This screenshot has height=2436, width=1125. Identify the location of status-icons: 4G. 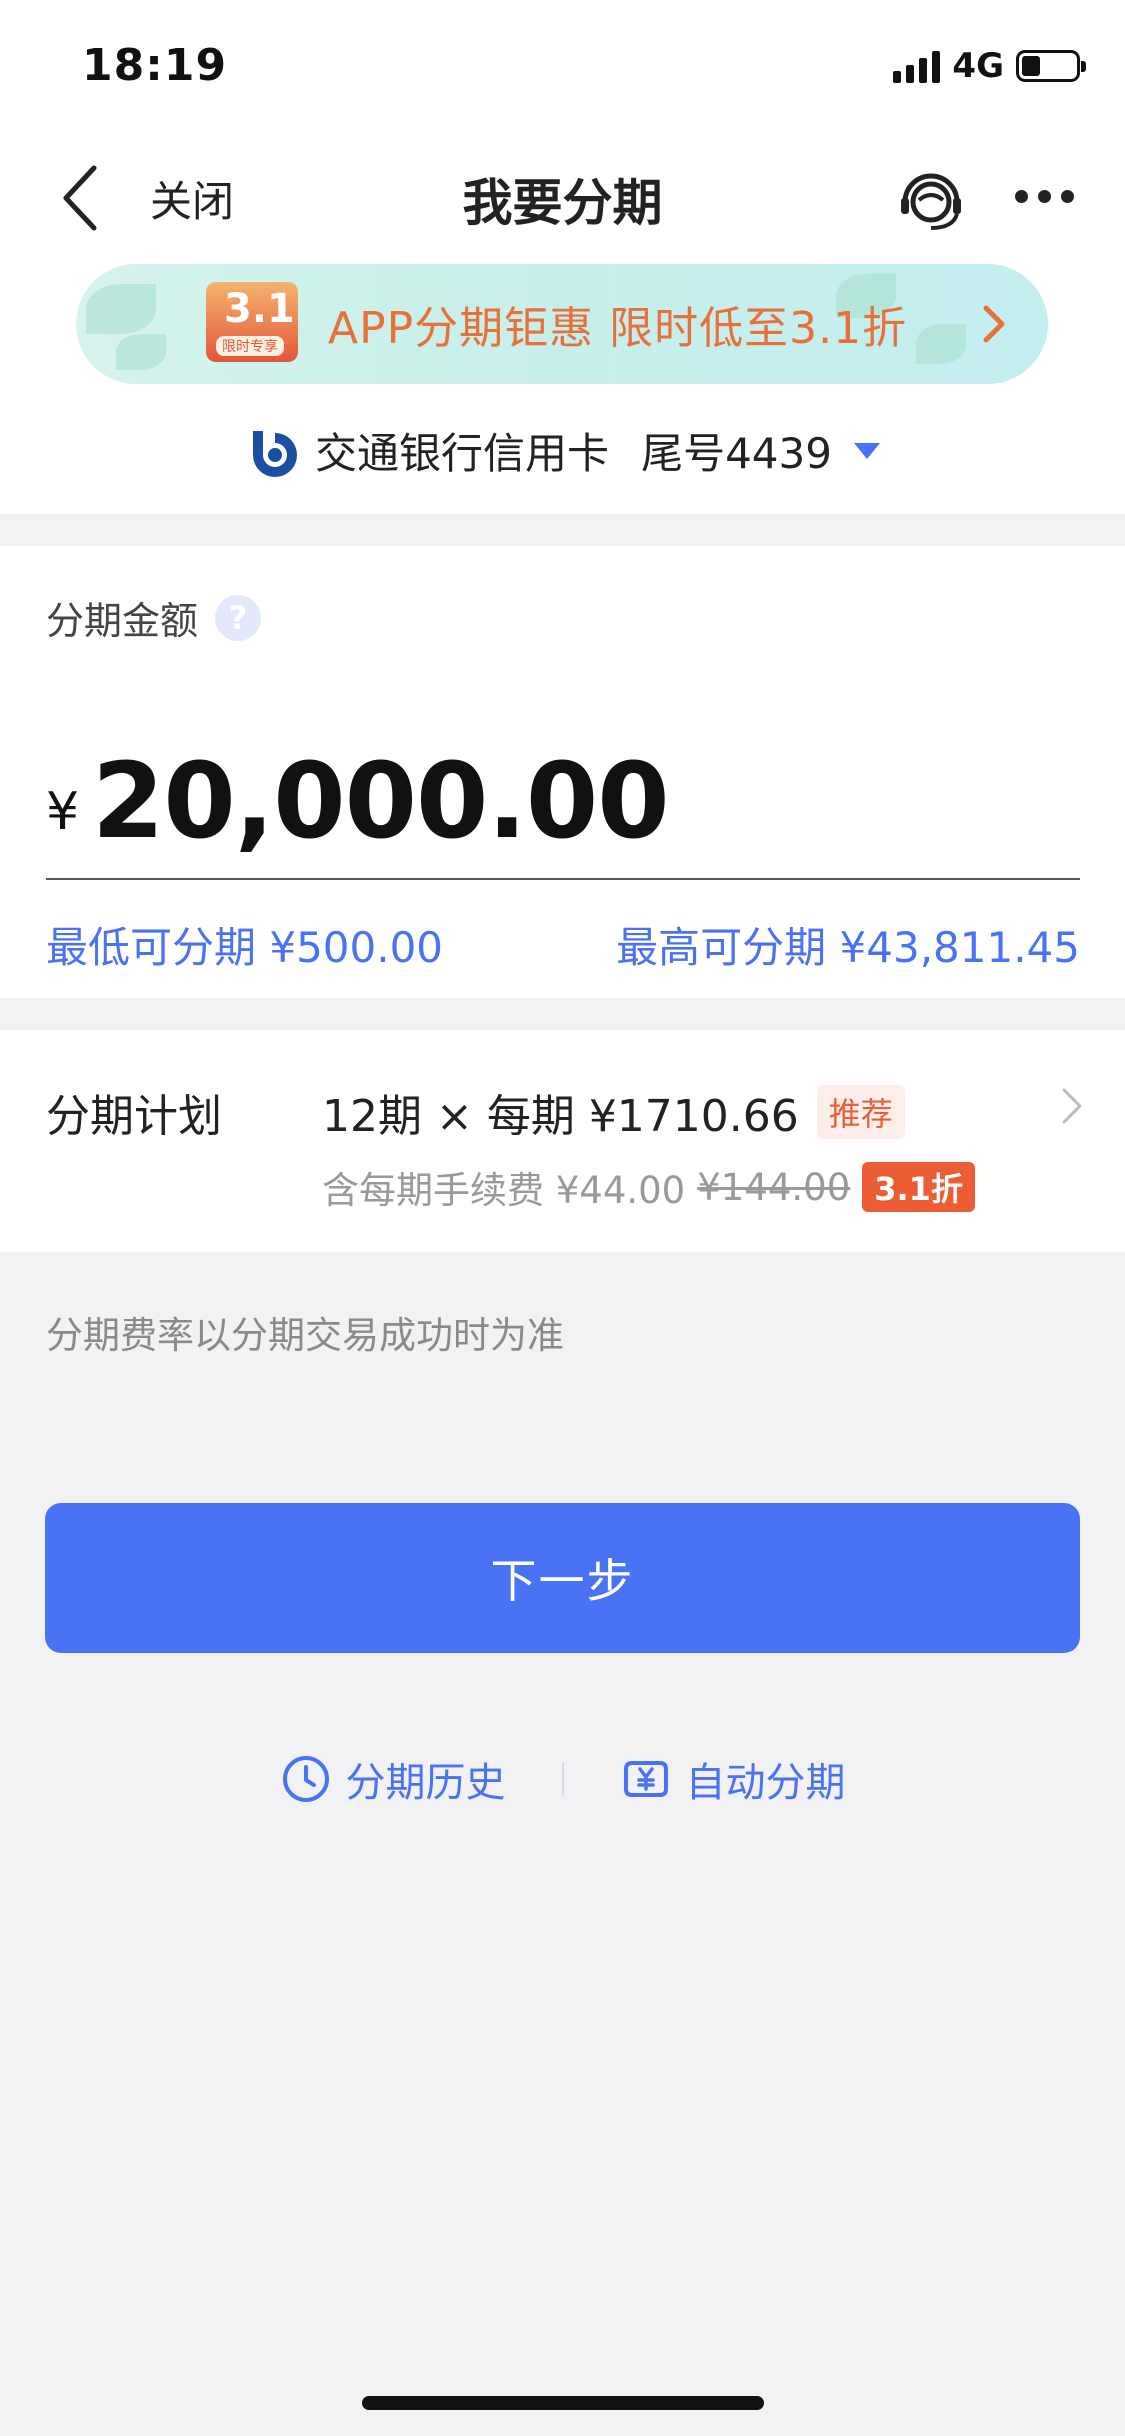
(989, 66).